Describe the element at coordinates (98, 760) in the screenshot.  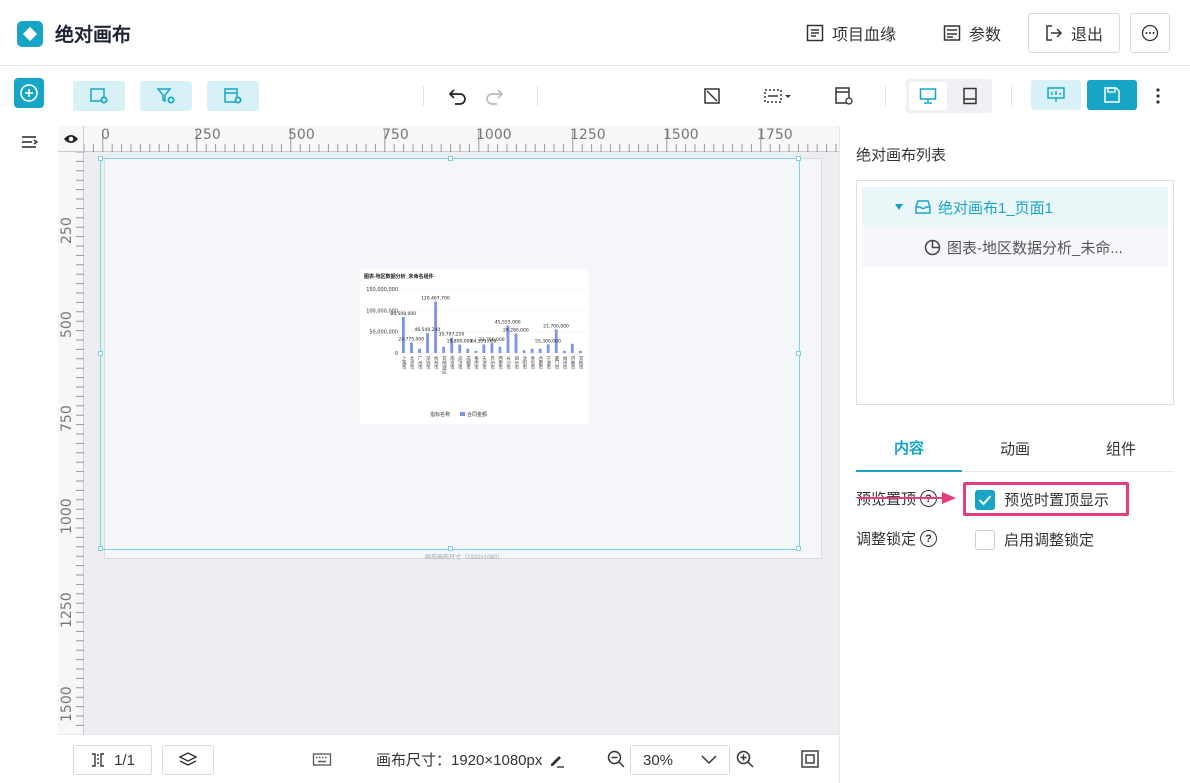
I see `page-split-icon` at that location.